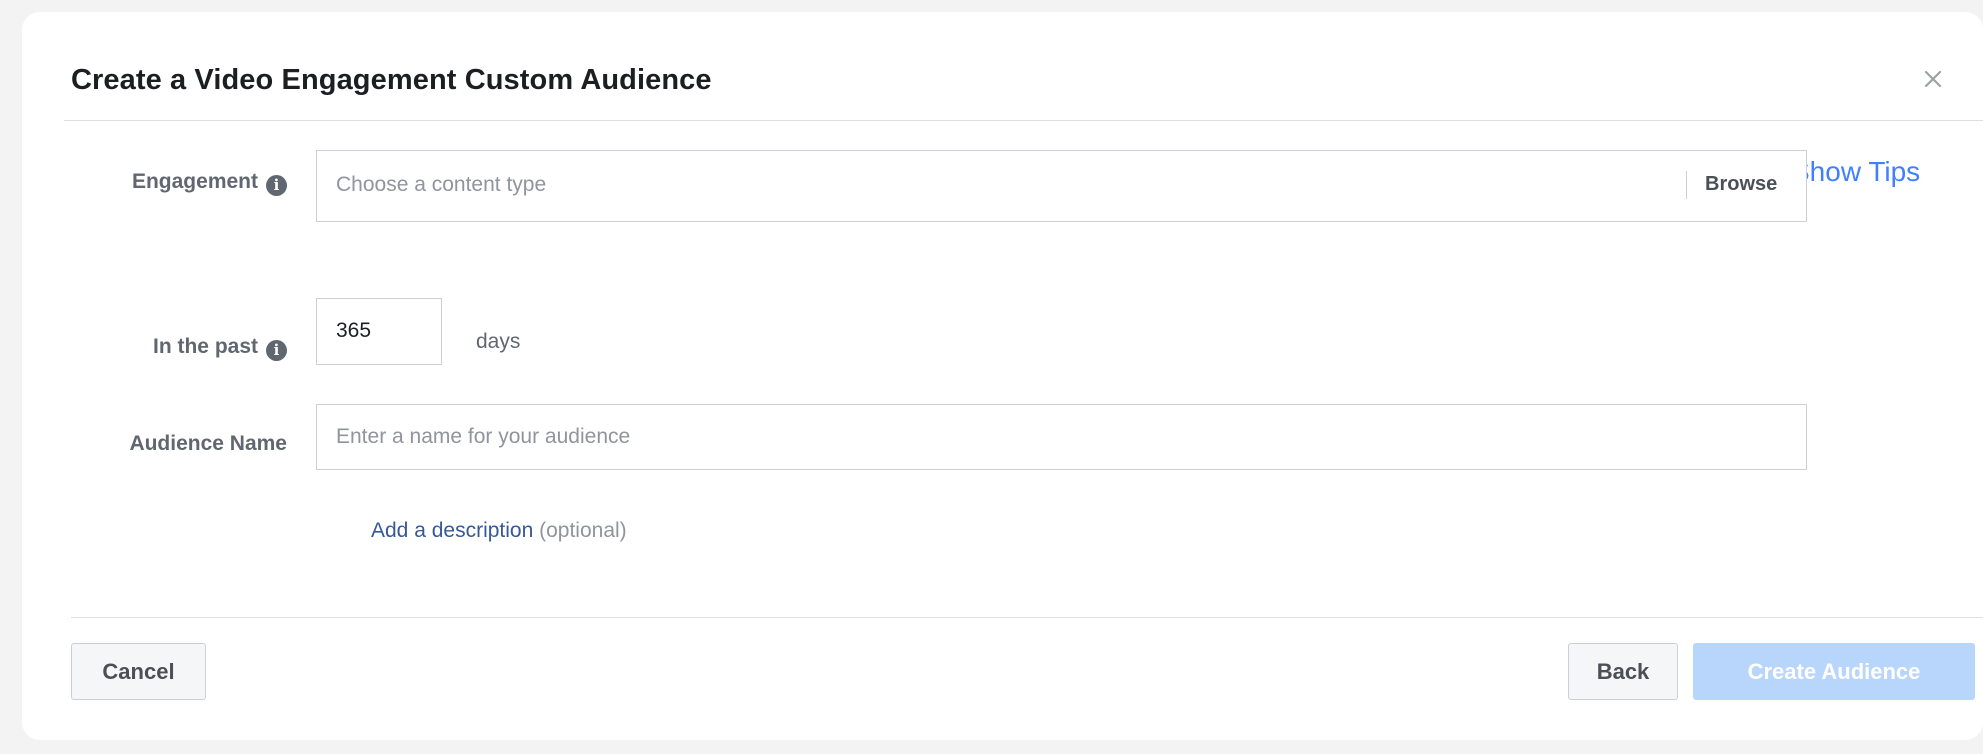 This screenshot has width=1983, height=754. Describe the element at coordinates (441, 184) in the screenshot. I see `engagement-placeholder: Choose a content type` at that location.